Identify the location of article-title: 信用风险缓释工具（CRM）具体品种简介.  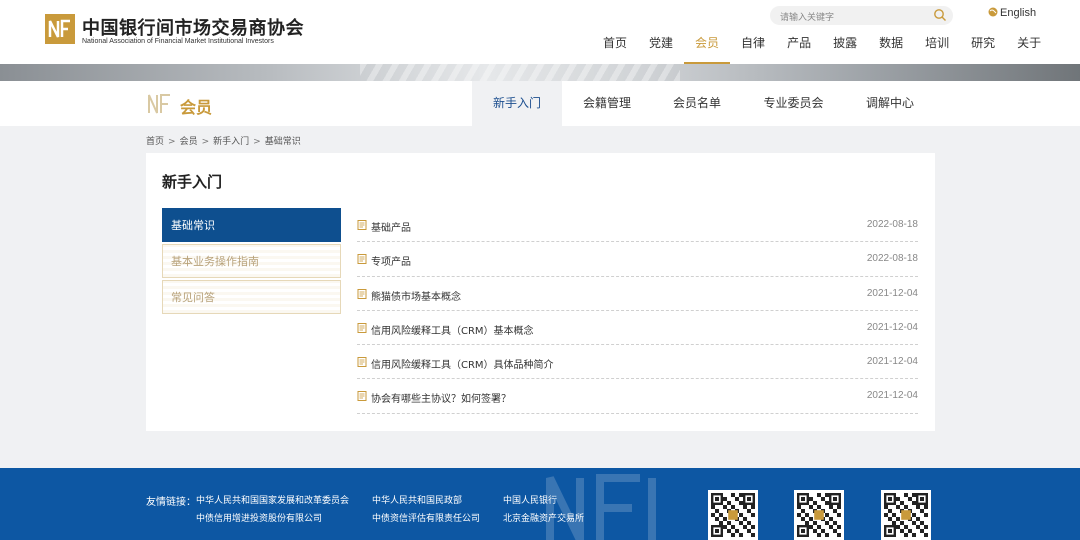
(462, 363).